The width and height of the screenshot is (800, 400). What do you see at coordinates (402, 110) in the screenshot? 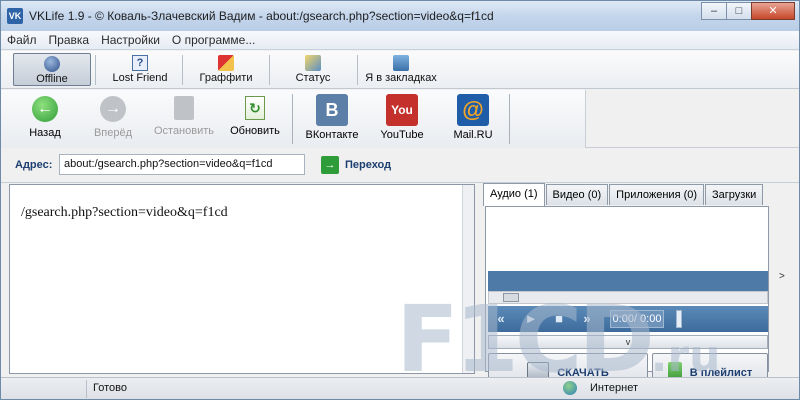
I see `youtube-logo-icon: You` at bounding box center [402, 110].